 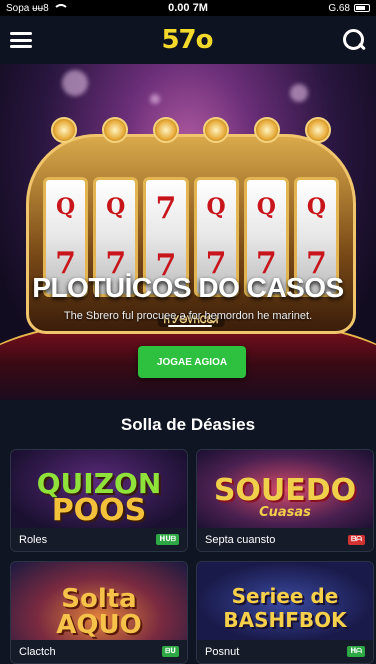 What do you see at coordinates (356, 651) in the screenshot?
I see `game-badge: ᕼᗩ` at bounding box center [356, 651].